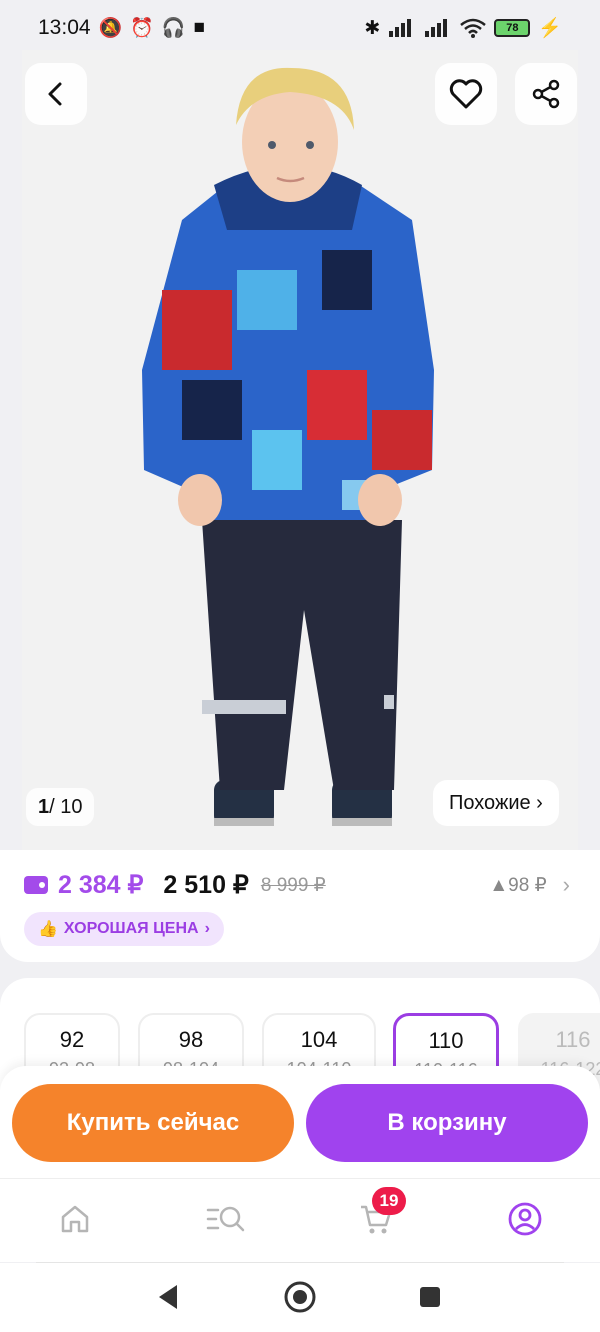 This screenshot has height=1332, width=600. I want to click on size-value: 110, so click(446, 1040).